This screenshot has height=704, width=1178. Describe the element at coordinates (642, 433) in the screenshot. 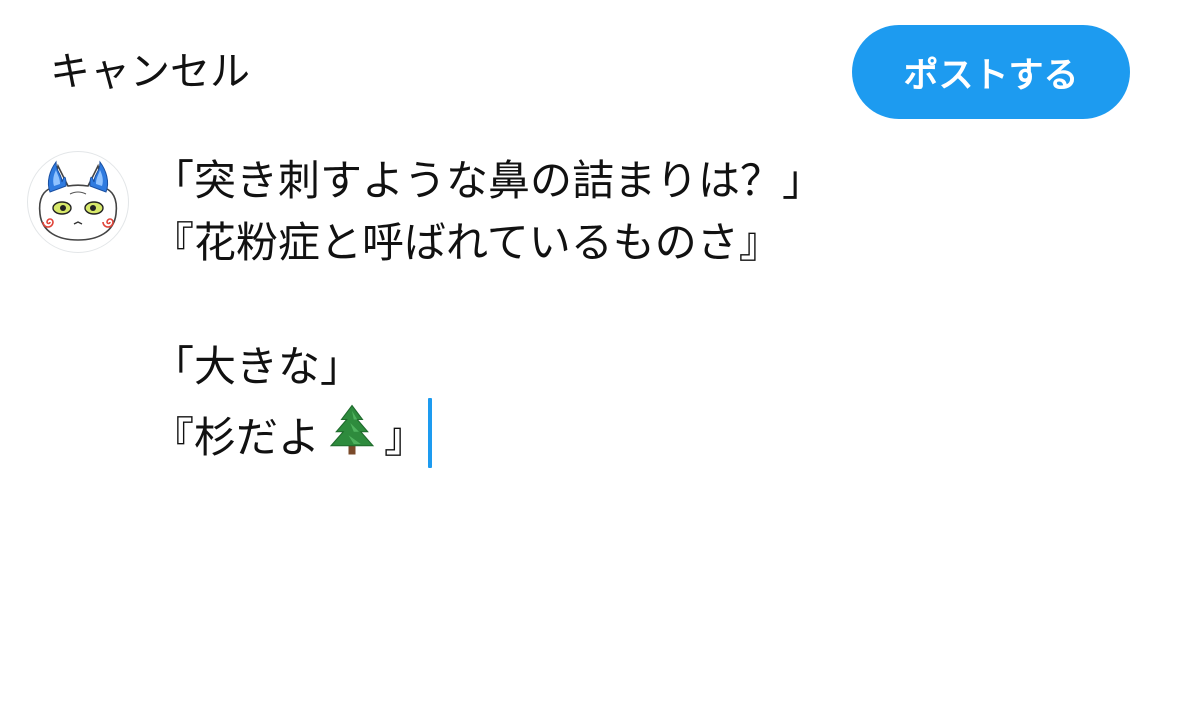

I see `text-line-last: 『杉だよ 』` at that location.